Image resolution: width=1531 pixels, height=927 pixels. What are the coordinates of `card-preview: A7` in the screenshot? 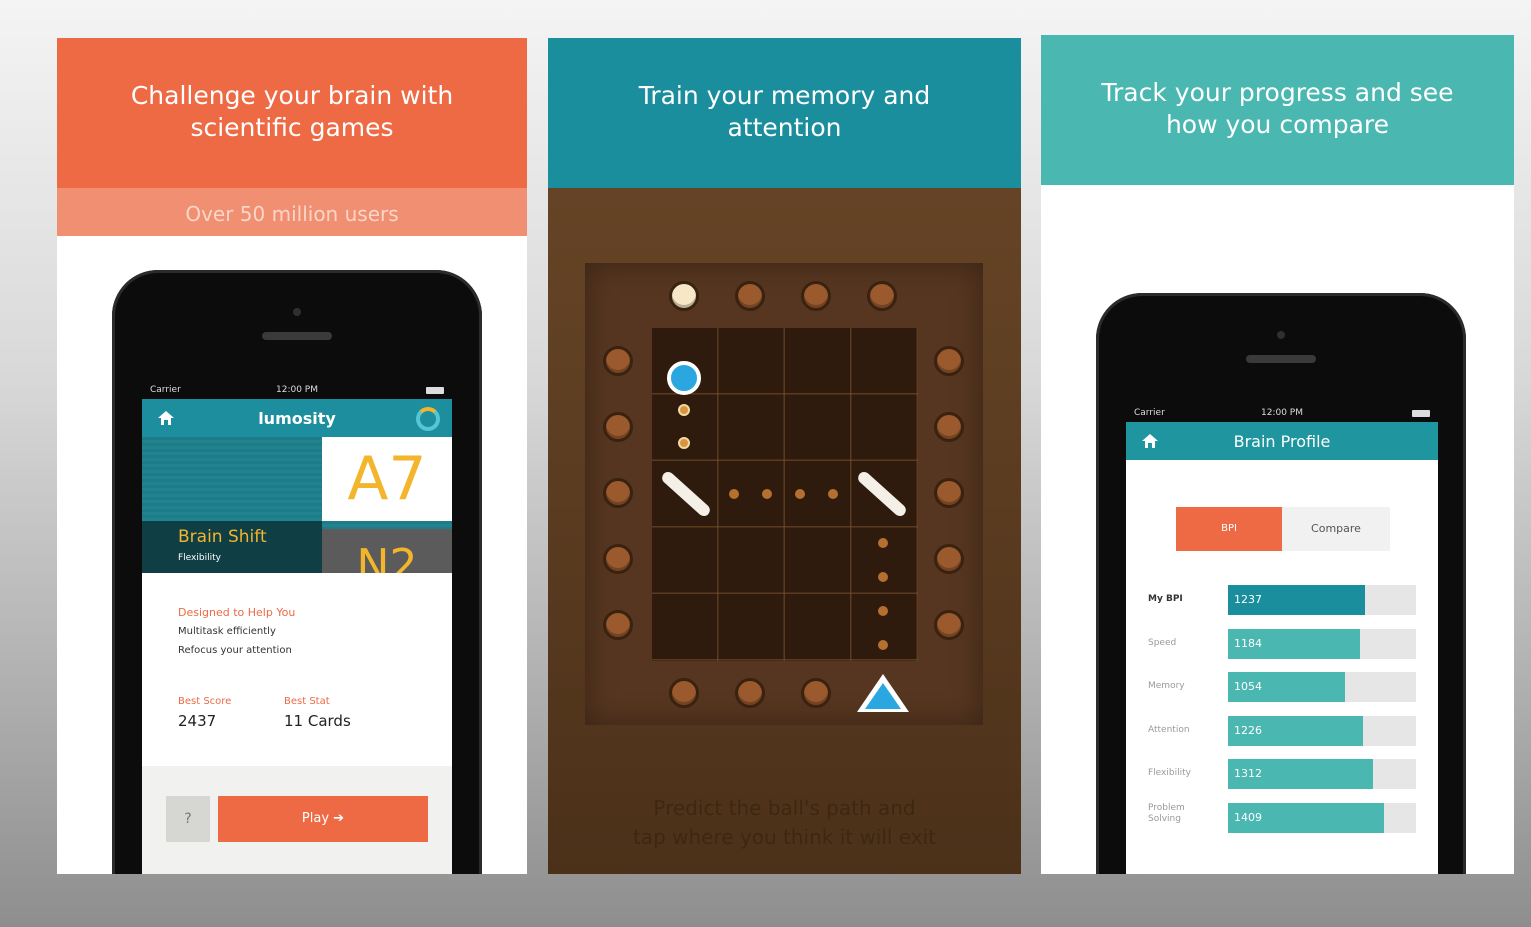 It's located at (387, 479).